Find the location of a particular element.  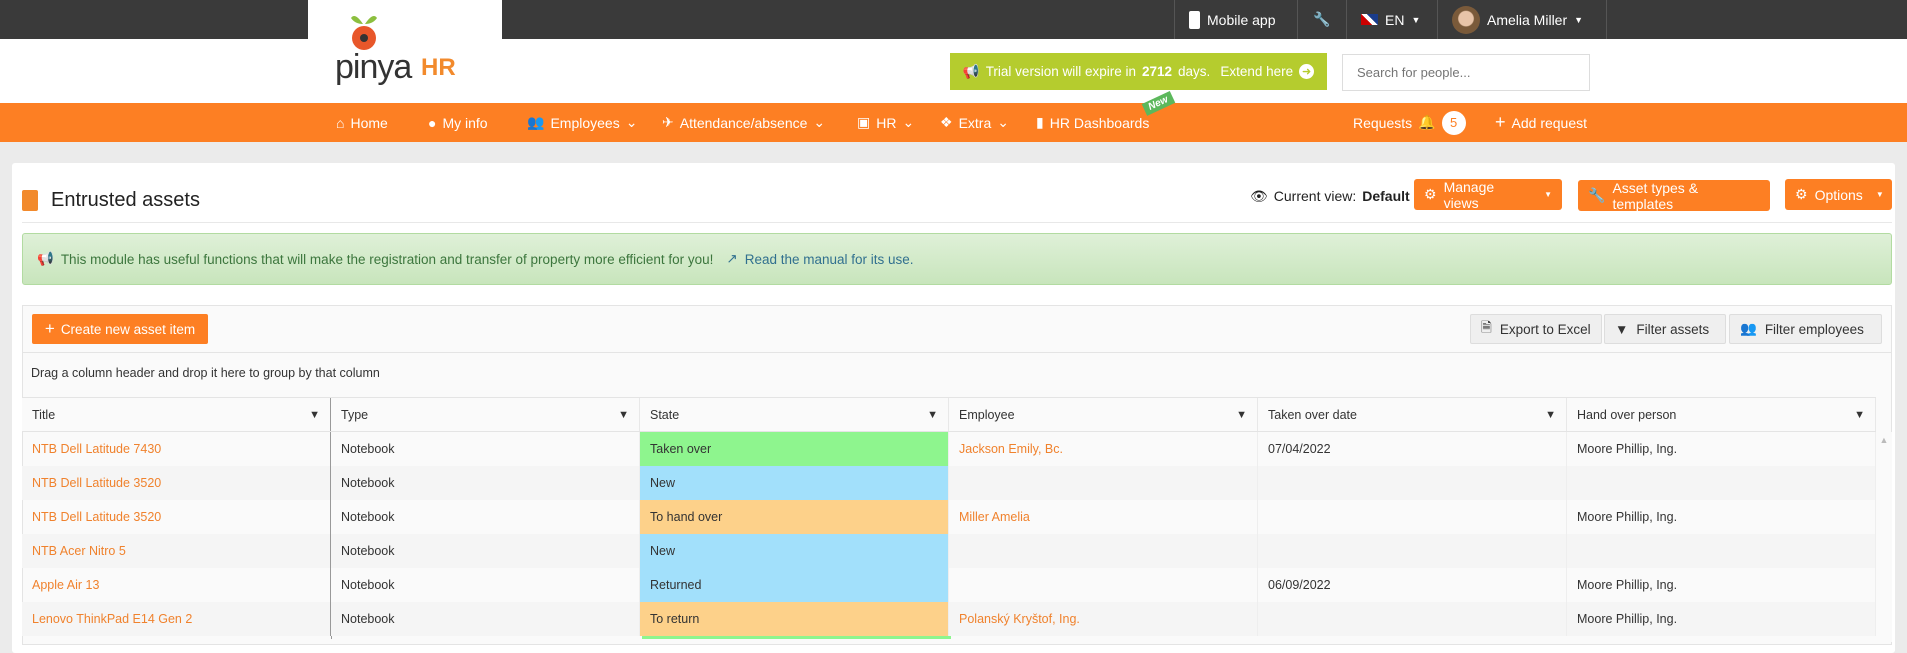

cell-handover is located at coordinates (1721, 483).